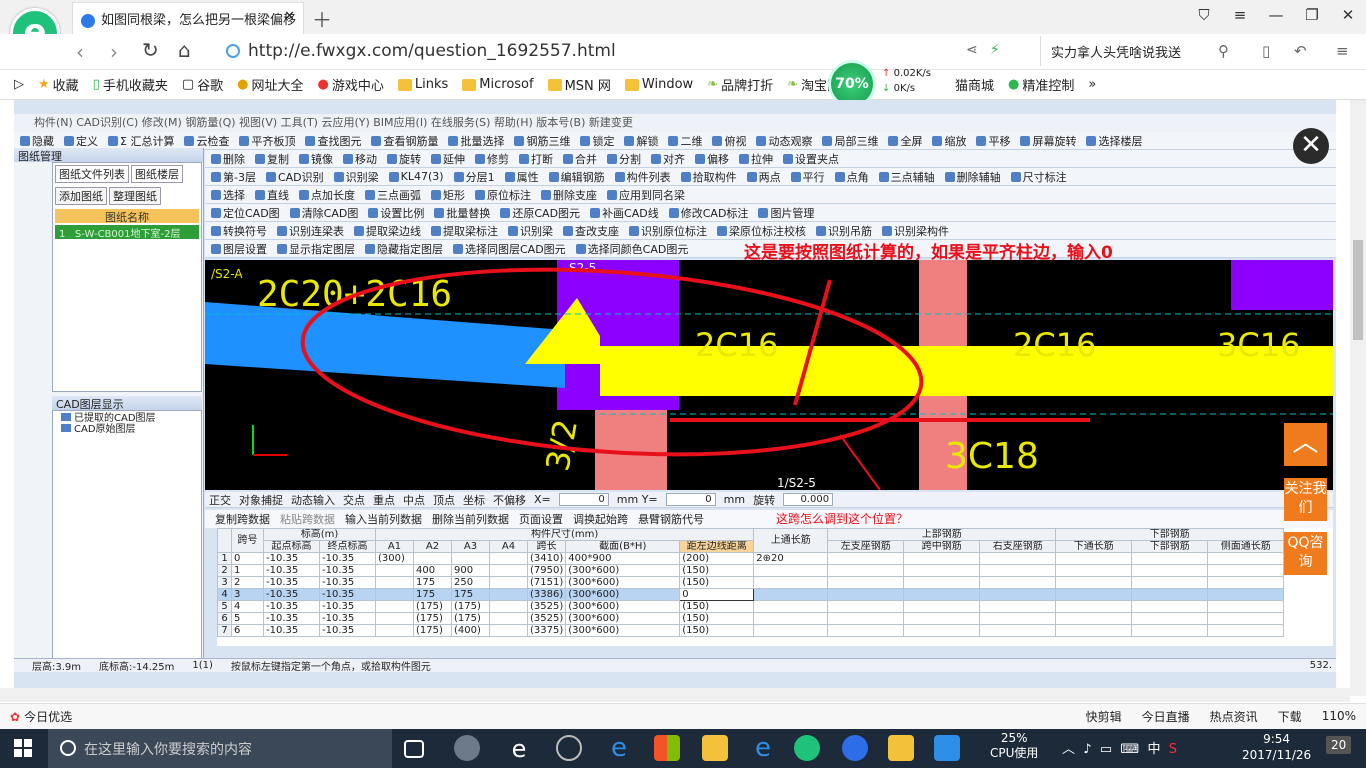 This screenshot has width=1366, height=768. Describe the element at coordinates (619, 748) in the screenshot. I see `edge-icon: e` at that location.